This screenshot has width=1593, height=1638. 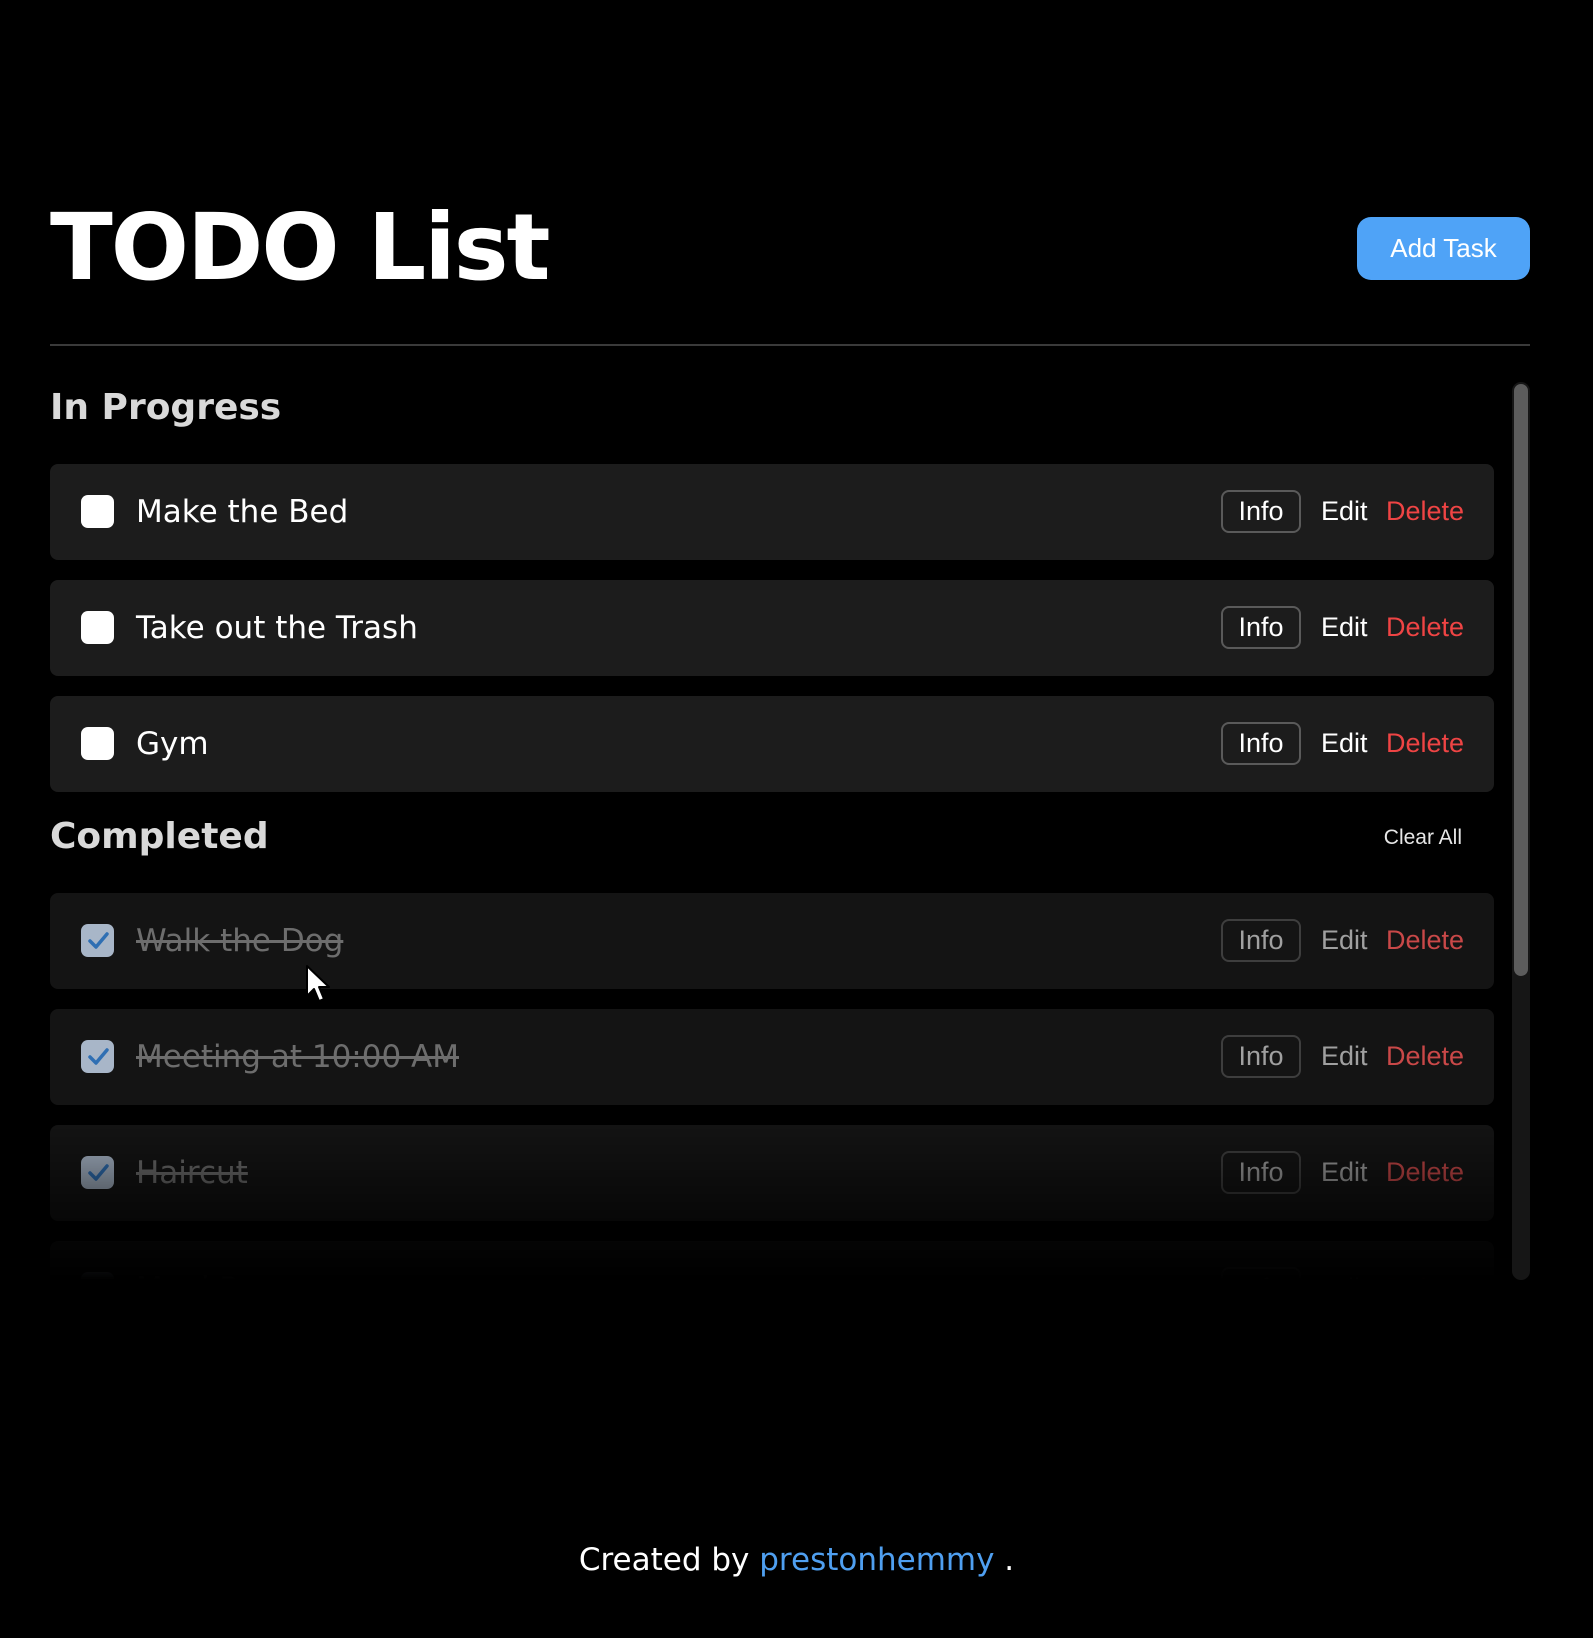 What do you see at coordinates (772, 628) in the screenshot?
I see `task-item: Take out the Trash Info Edit Delete` at bounding box center [772, 628].